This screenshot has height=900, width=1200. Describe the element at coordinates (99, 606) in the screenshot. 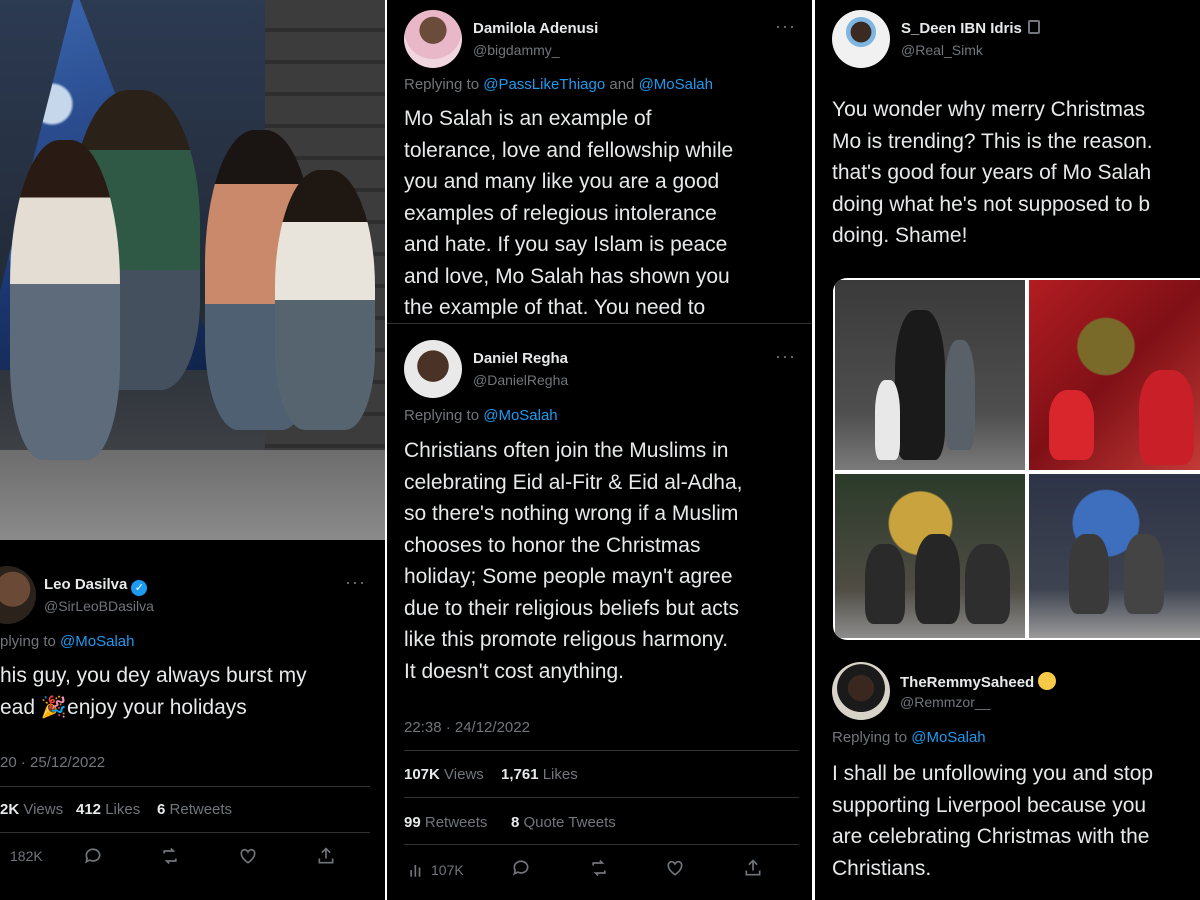

I see `author-handle: @SirLeoBDasilva` at that location.